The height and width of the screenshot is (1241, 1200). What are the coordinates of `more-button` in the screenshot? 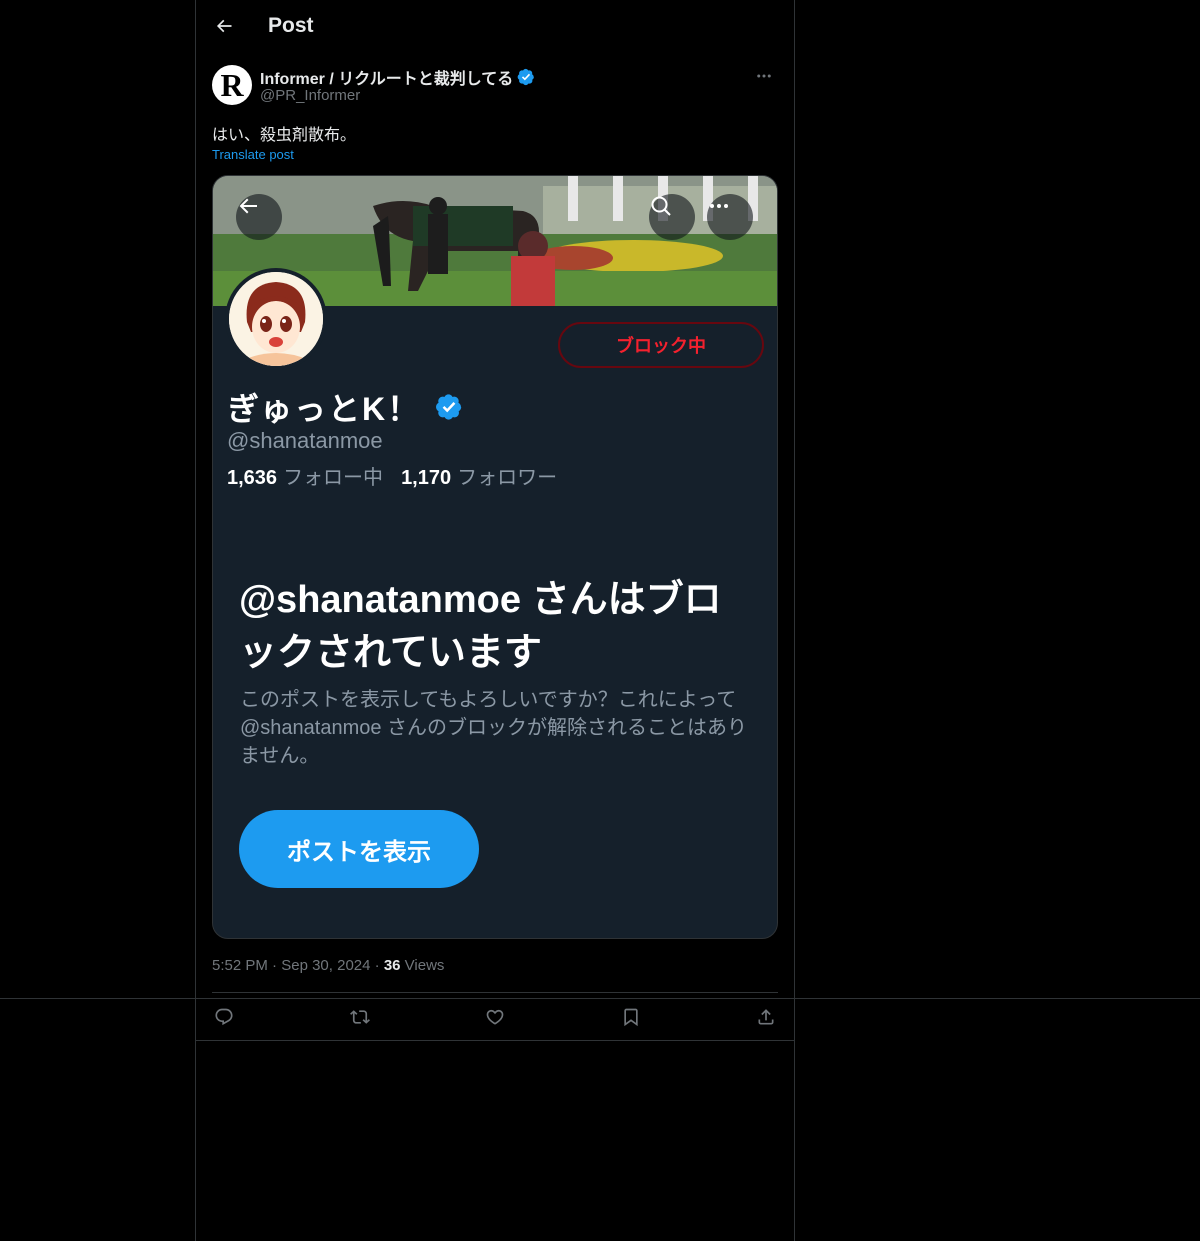 It's located at (764, 76).